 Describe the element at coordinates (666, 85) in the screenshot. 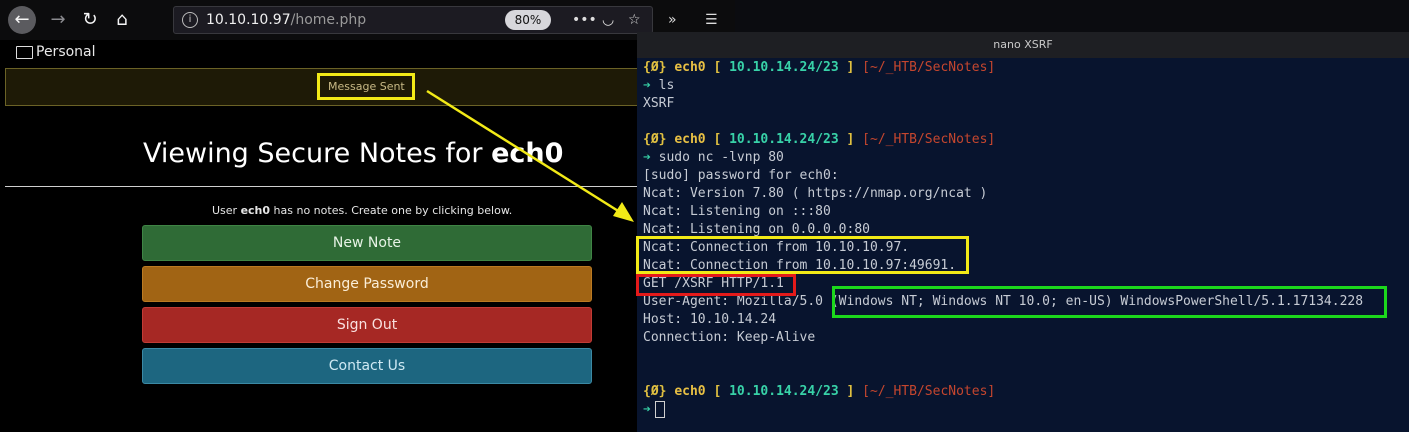

I see `command-text: ls` at that location.